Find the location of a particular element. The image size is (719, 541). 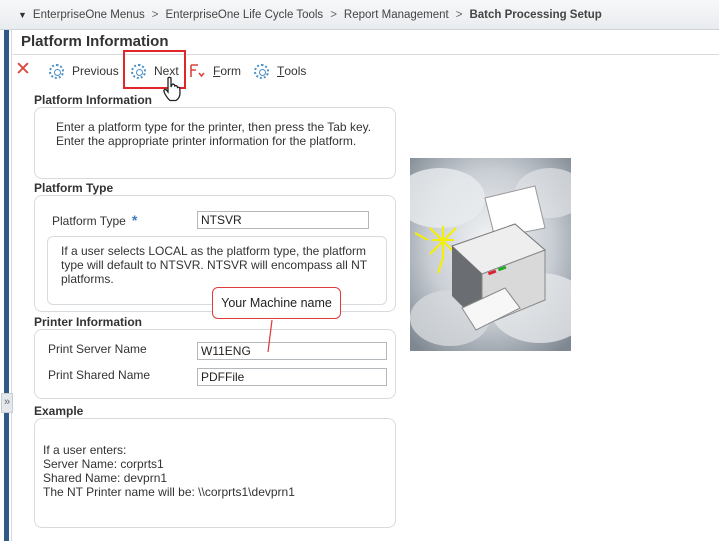

printer-illustration is located at coordinates (490, 254).